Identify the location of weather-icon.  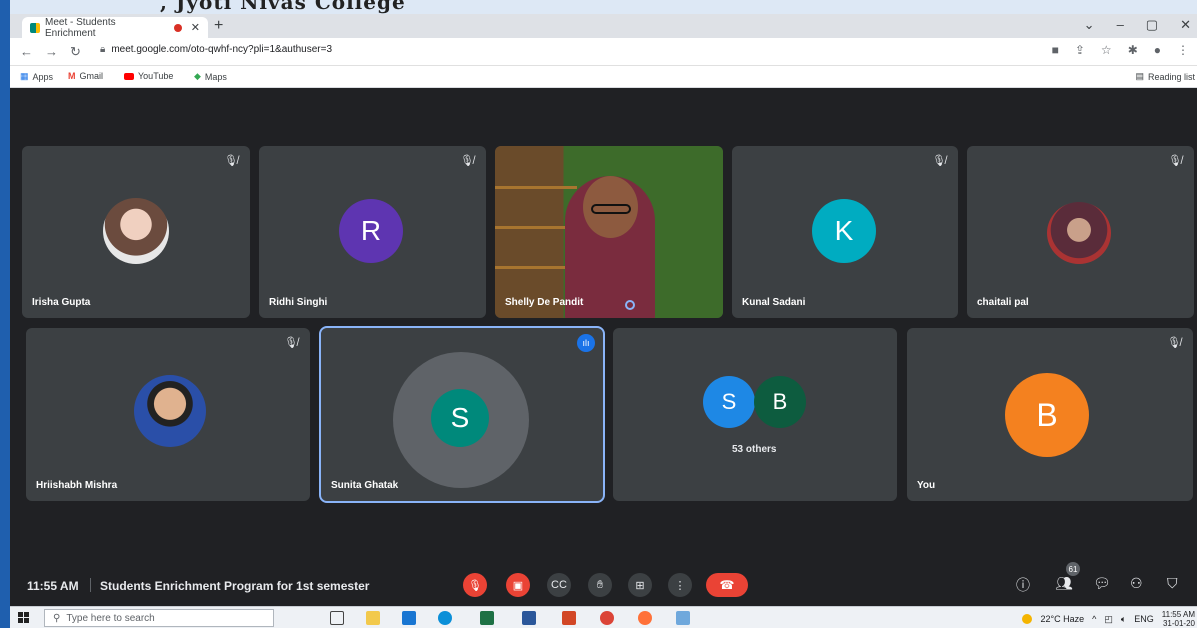
(1027, 619).